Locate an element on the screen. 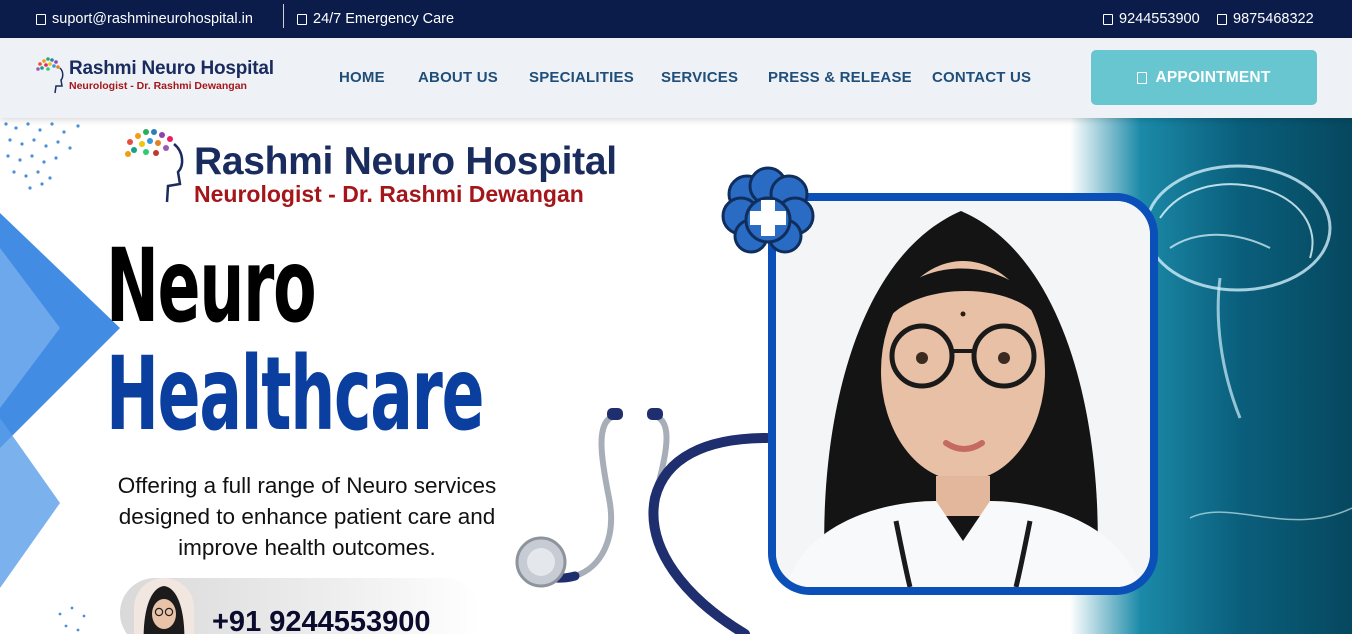  emergency-info: 24/7 Emergency Care is located at coordinates (375, 19).